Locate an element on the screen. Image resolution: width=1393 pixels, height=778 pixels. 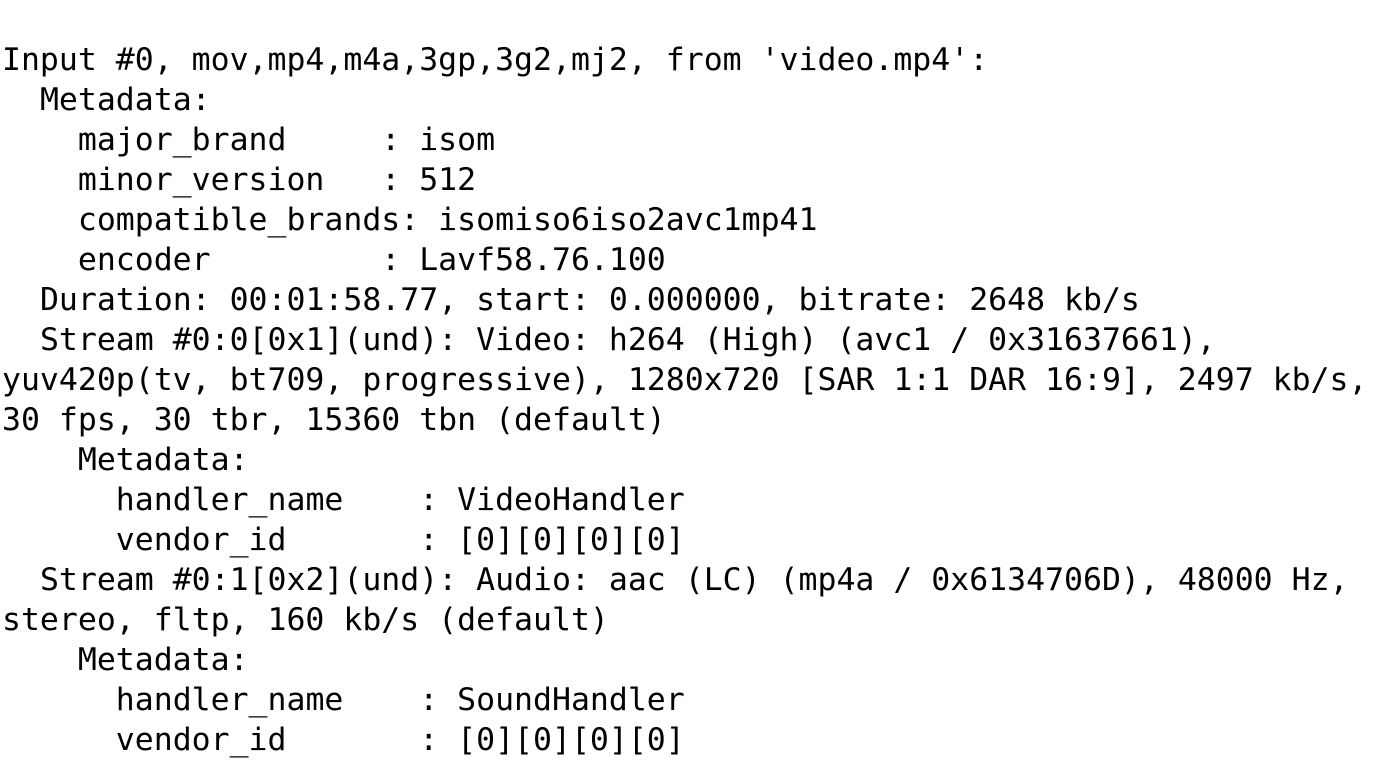
log-line-major-brand: major_brand : isom is located at coordinates (249, 139).